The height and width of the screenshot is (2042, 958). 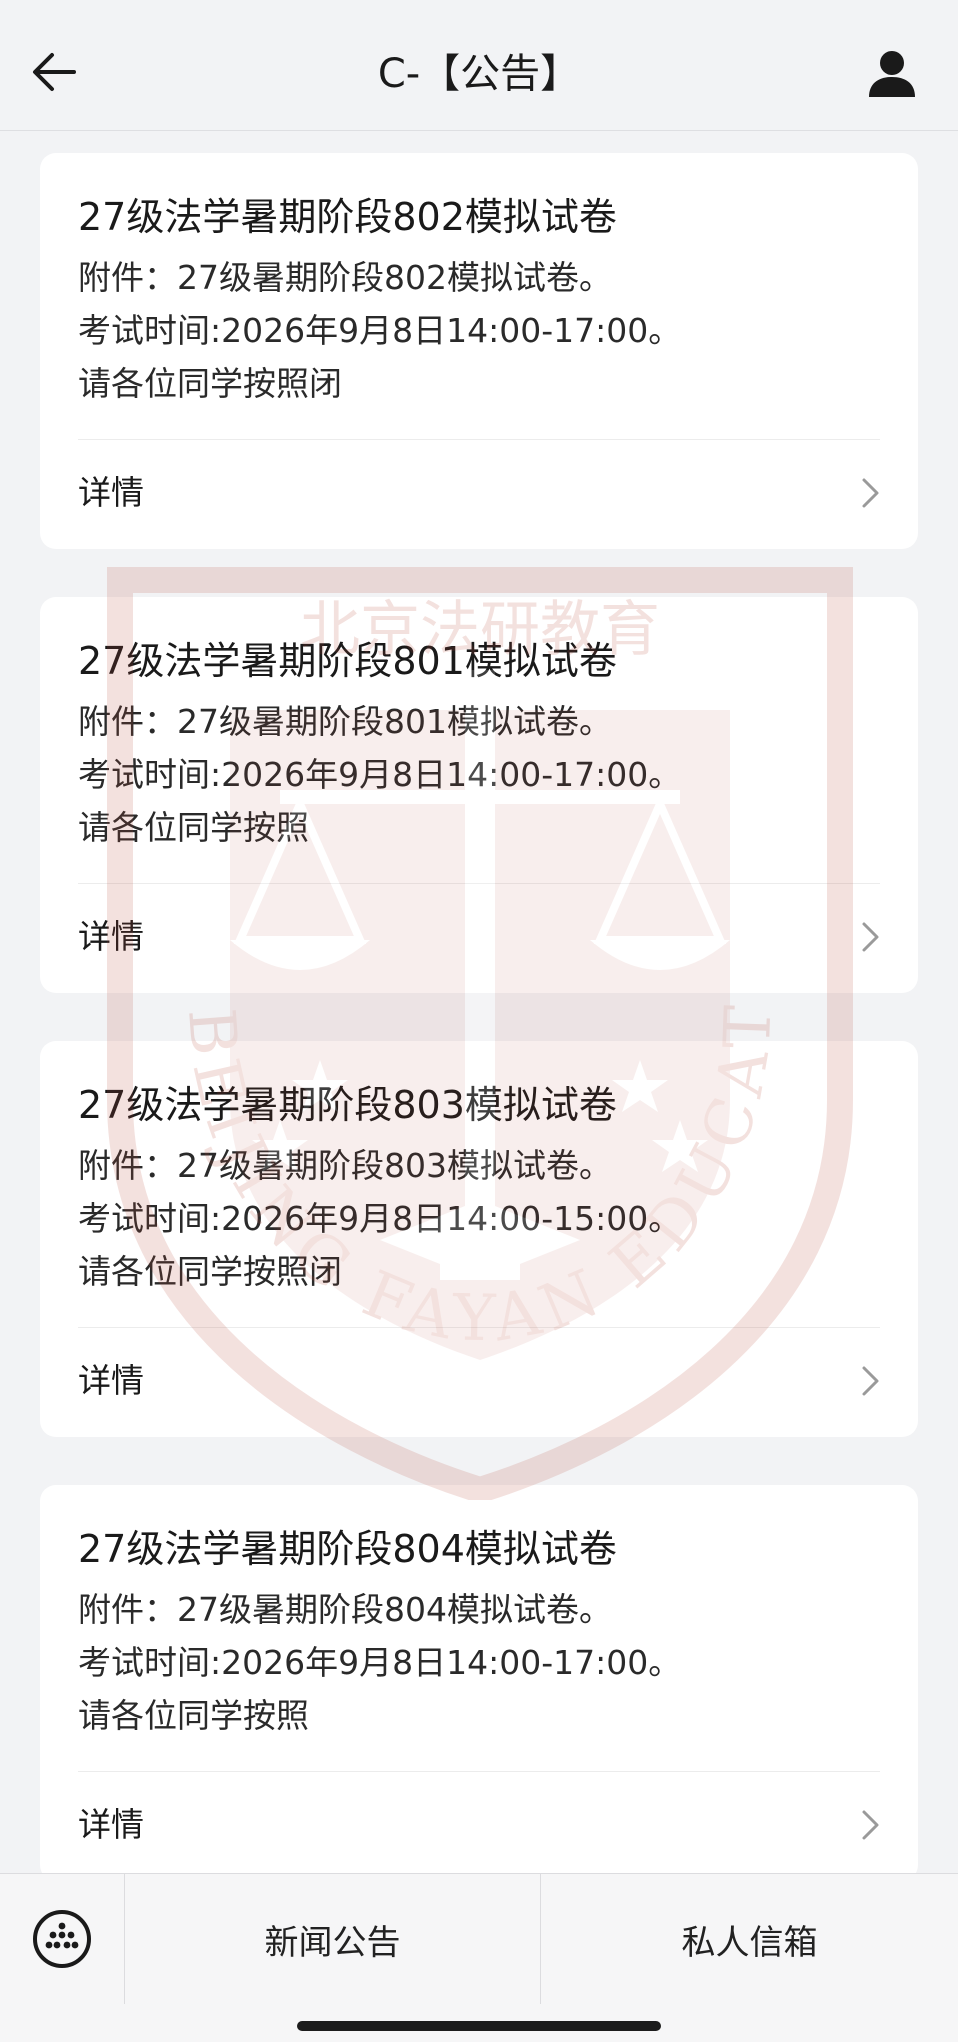 What do you see at coordinates (347, 1549) in the screenshot?
I see `announcement-title: 27级法学暑期阶段804模拟试卷` at bounding box center [347, 1549].